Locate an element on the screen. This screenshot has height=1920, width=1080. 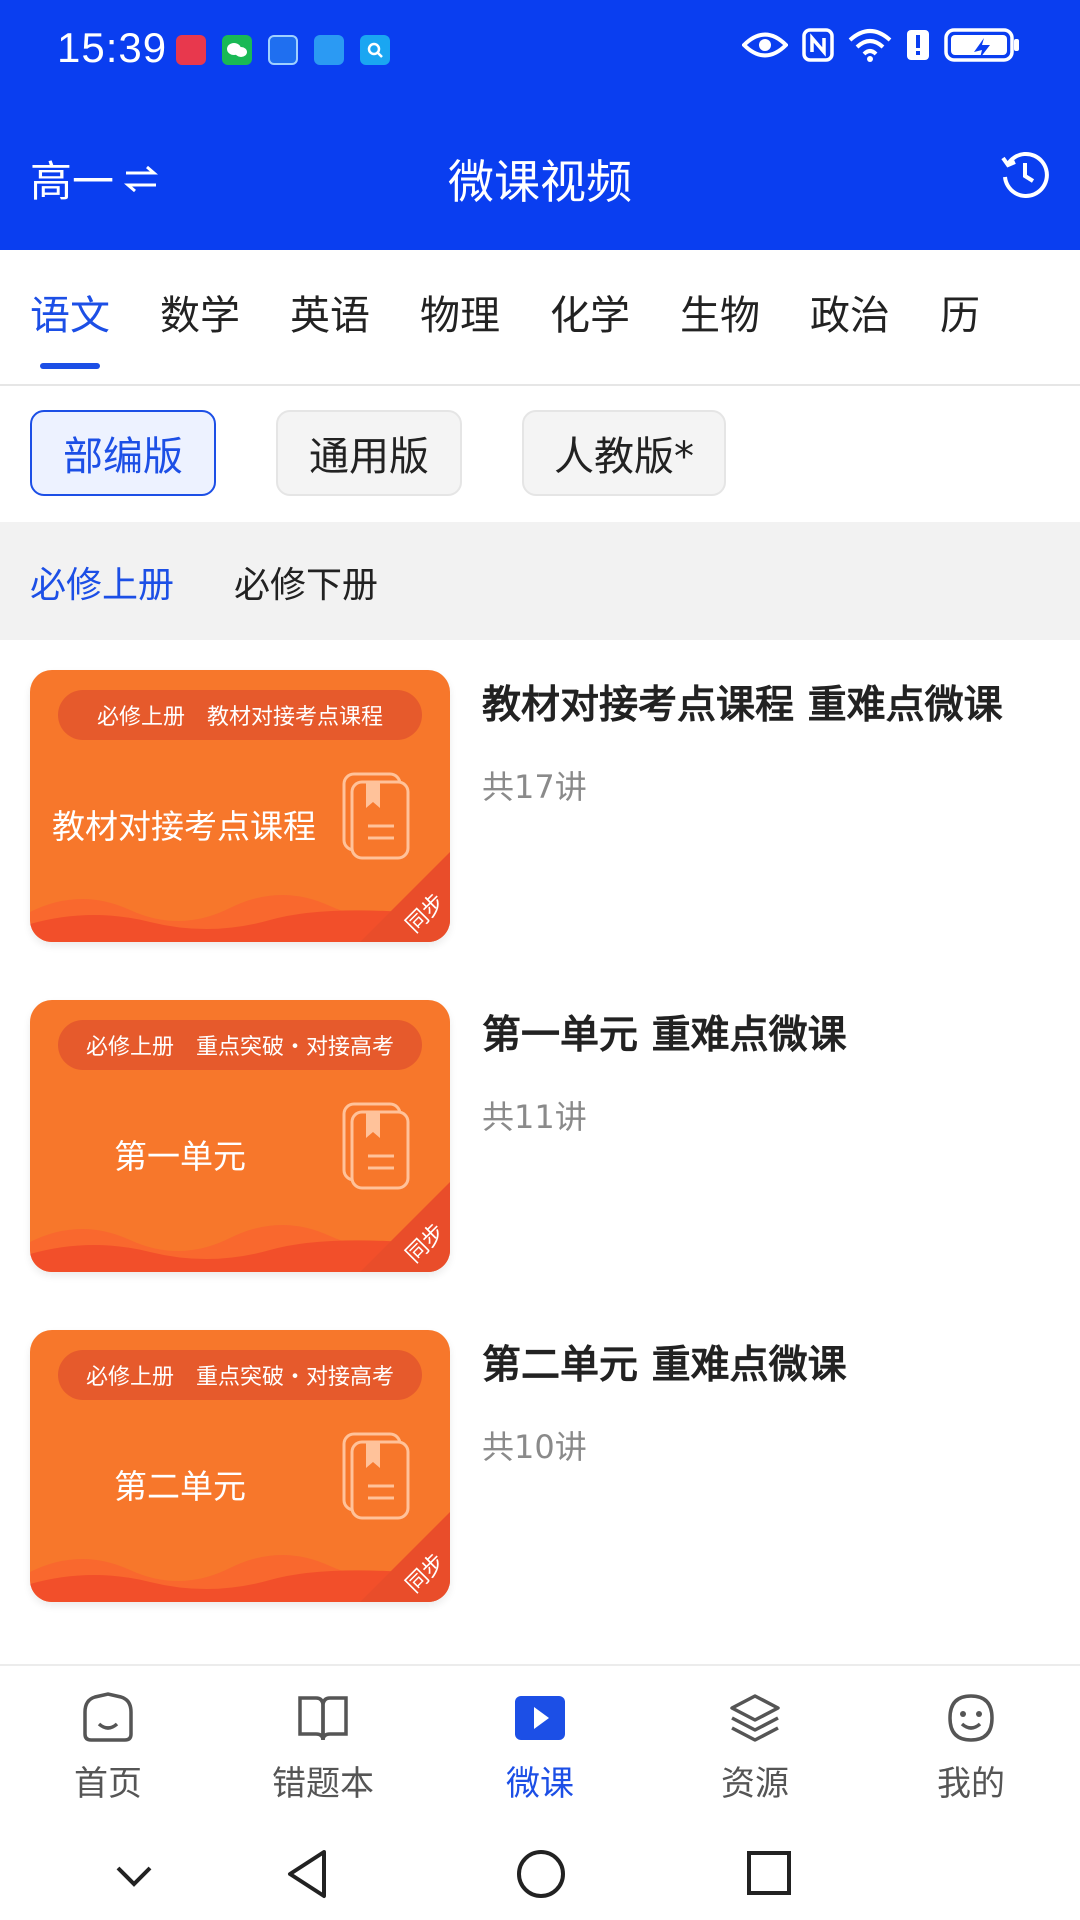
tab-chinese: 语文 is located at coordinates (70, 326).